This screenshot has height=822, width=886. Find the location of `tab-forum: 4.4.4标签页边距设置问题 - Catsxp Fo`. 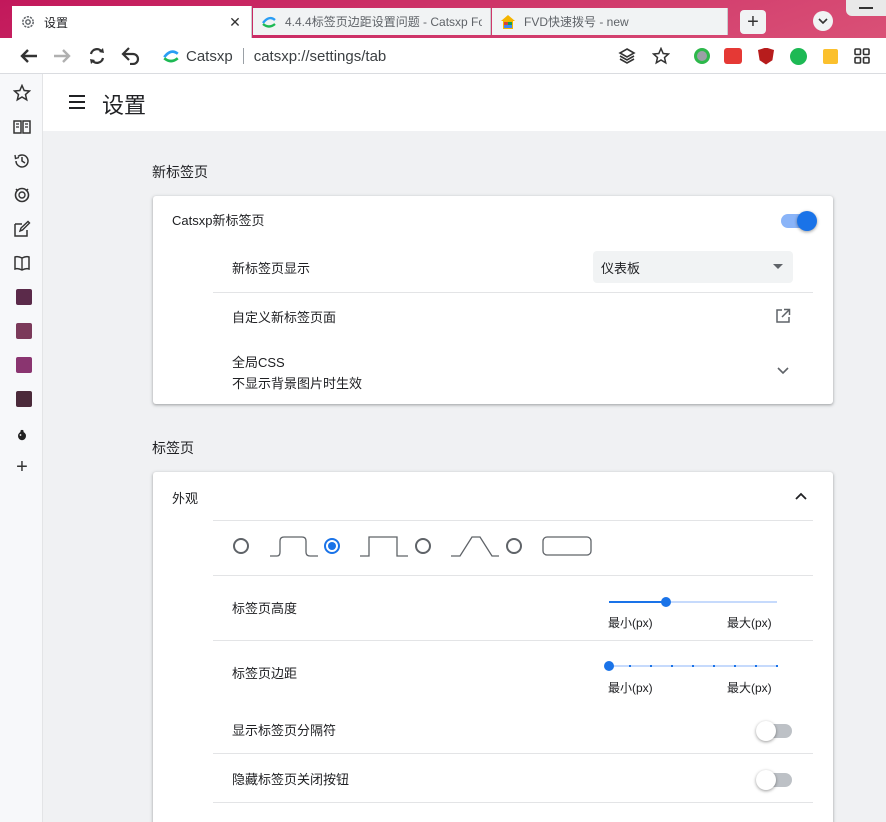

tab-forum: 4.4.4标签页边距设置问题 - Catsxp Fo is located at coordinates (372, 21).